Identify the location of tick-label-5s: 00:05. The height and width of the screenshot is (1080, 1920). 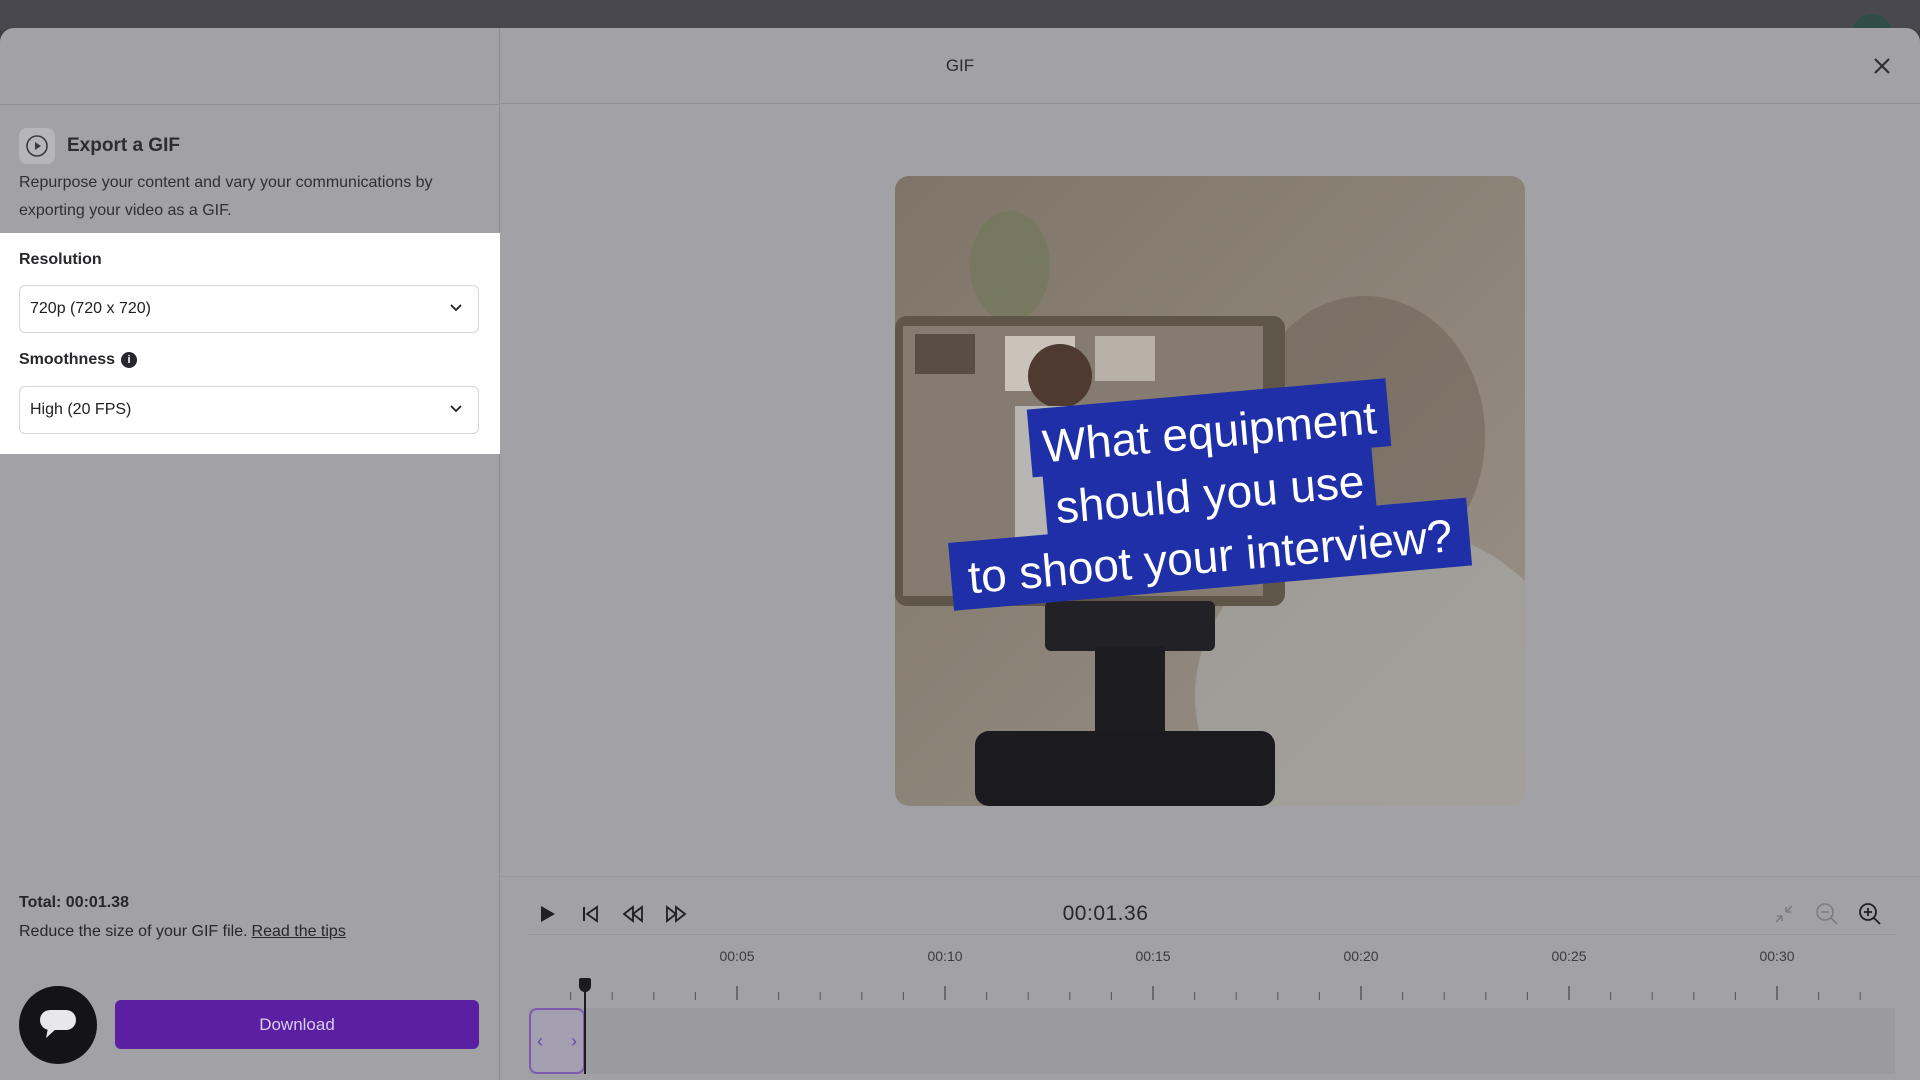
(737, 956).